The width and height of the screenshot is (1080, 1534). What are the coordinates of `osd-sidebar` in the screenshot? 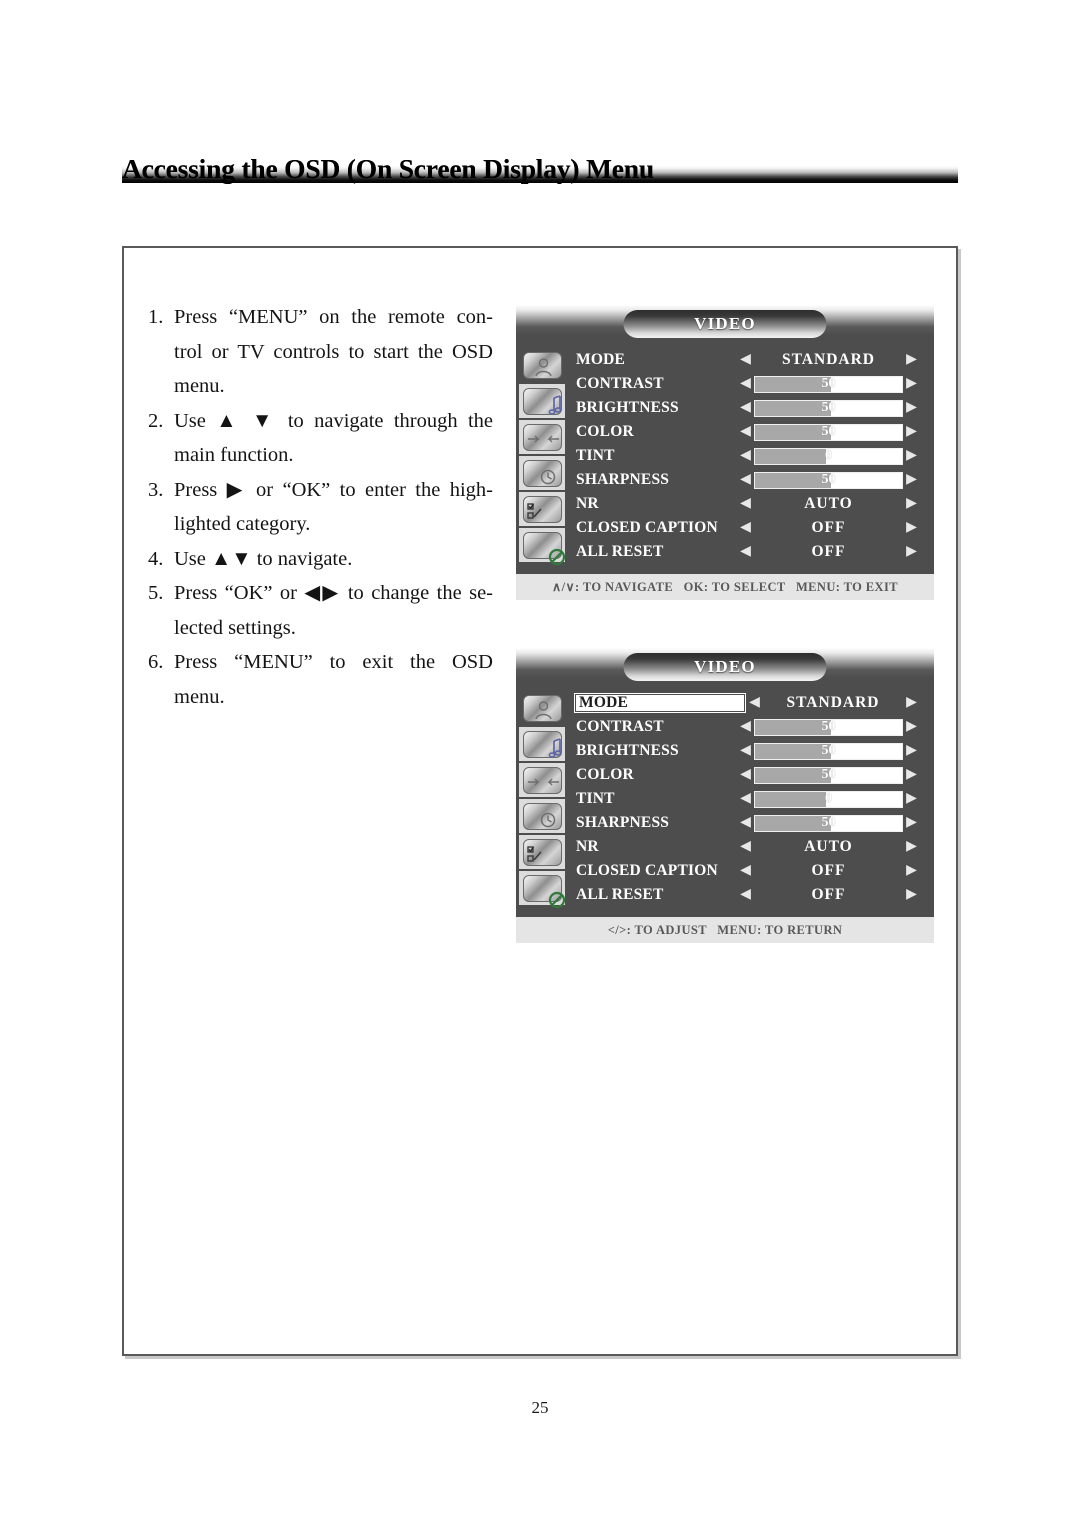 It's located at (541, 456).